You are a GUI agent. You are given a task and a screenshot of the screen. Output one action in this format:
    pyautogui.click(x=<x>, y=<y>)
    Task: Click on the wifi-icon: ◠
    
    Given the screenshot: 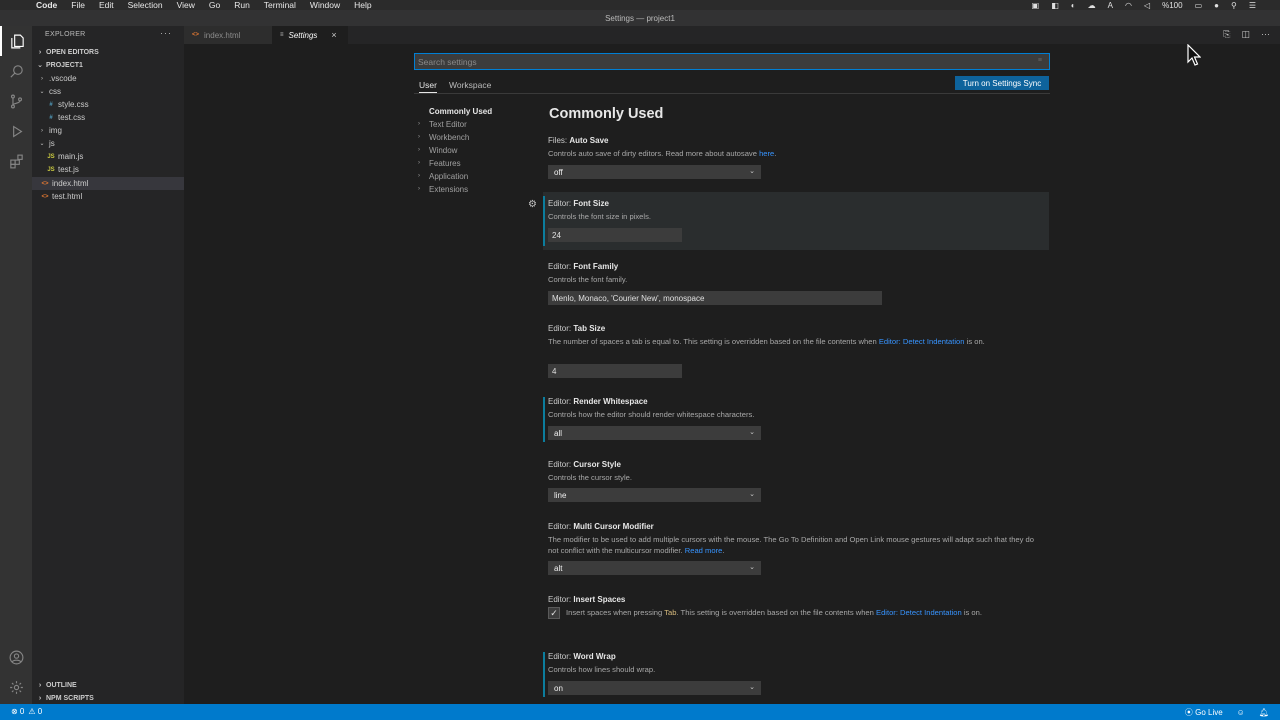 What is the action you would take?
    pyautogui.click(x=1128, y=5)
    